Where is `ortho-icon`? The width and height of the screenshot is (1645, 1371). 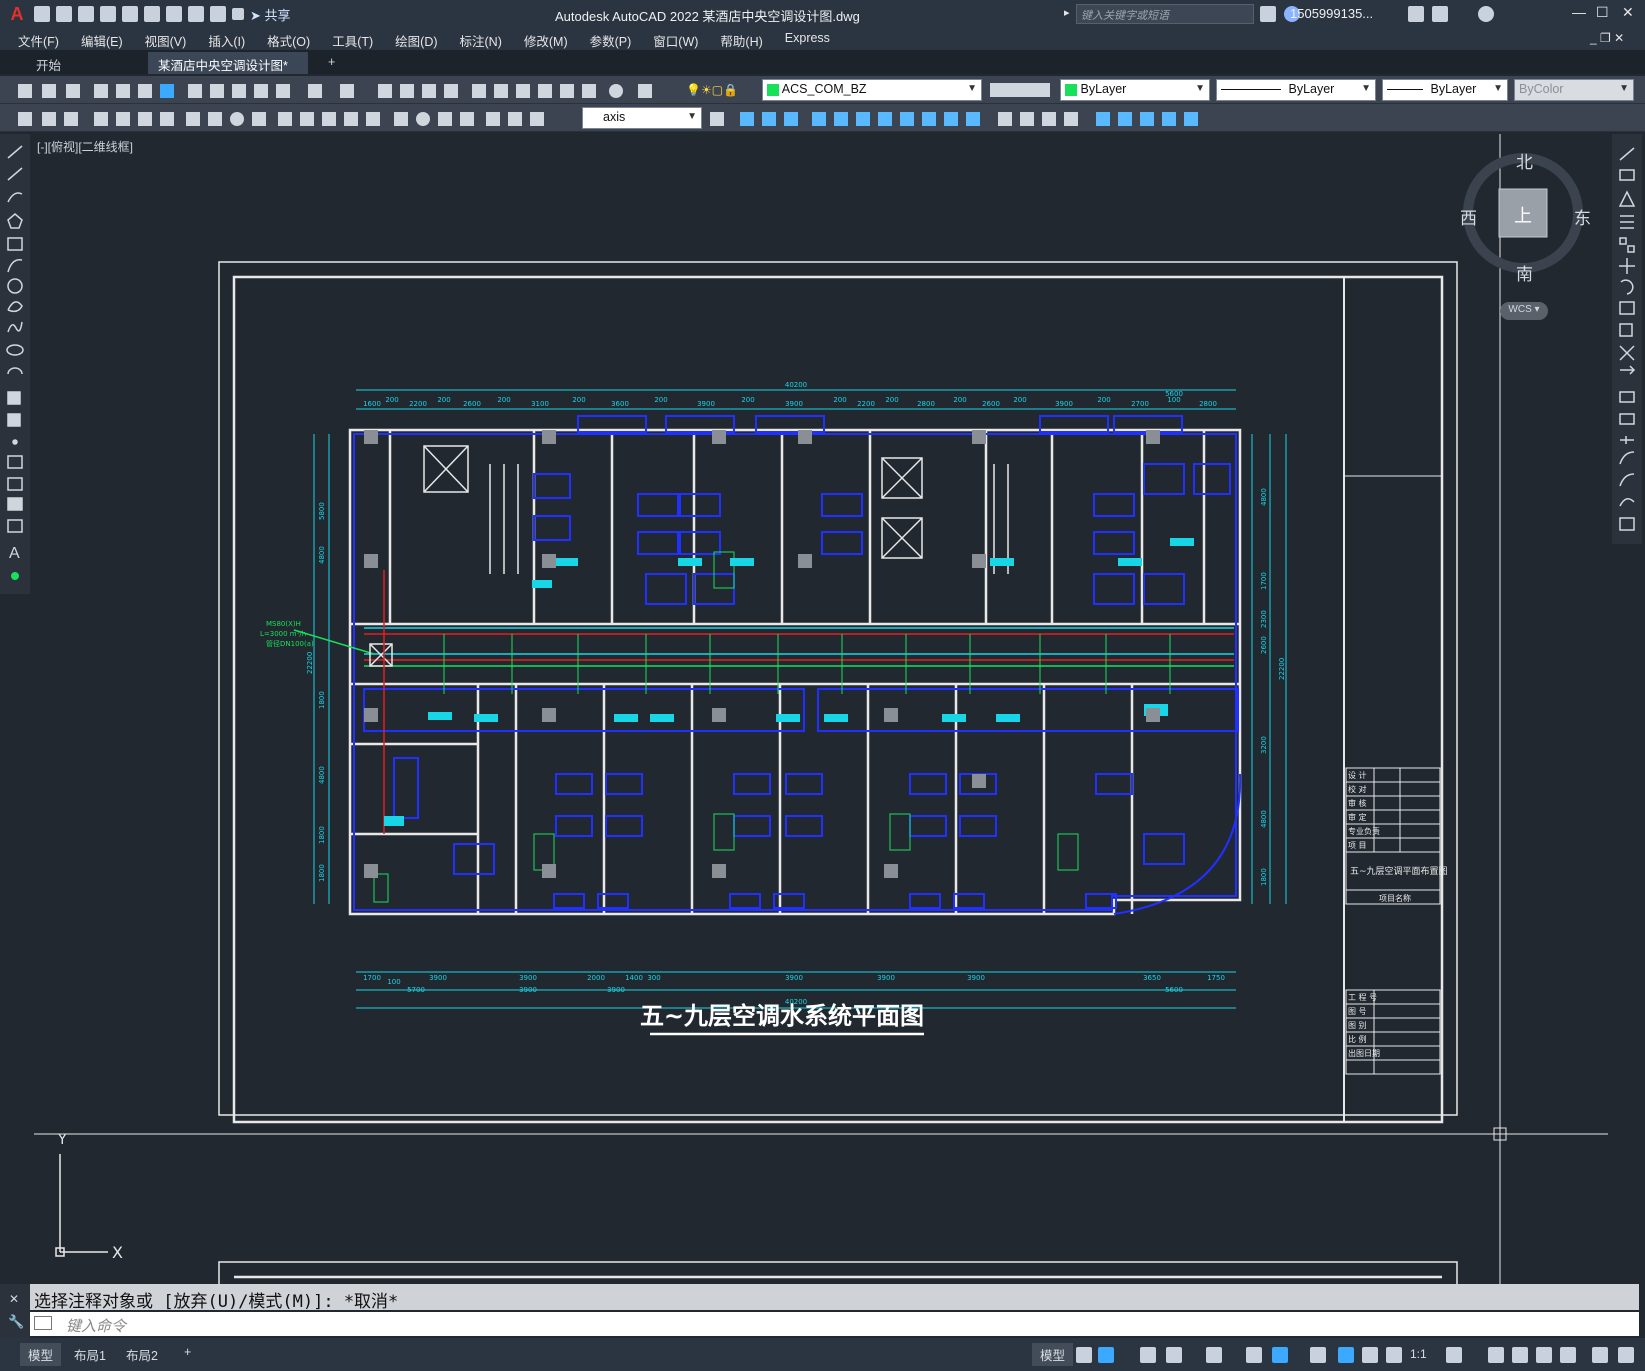
ortho-icon is located at coordinates (1148, 1355).